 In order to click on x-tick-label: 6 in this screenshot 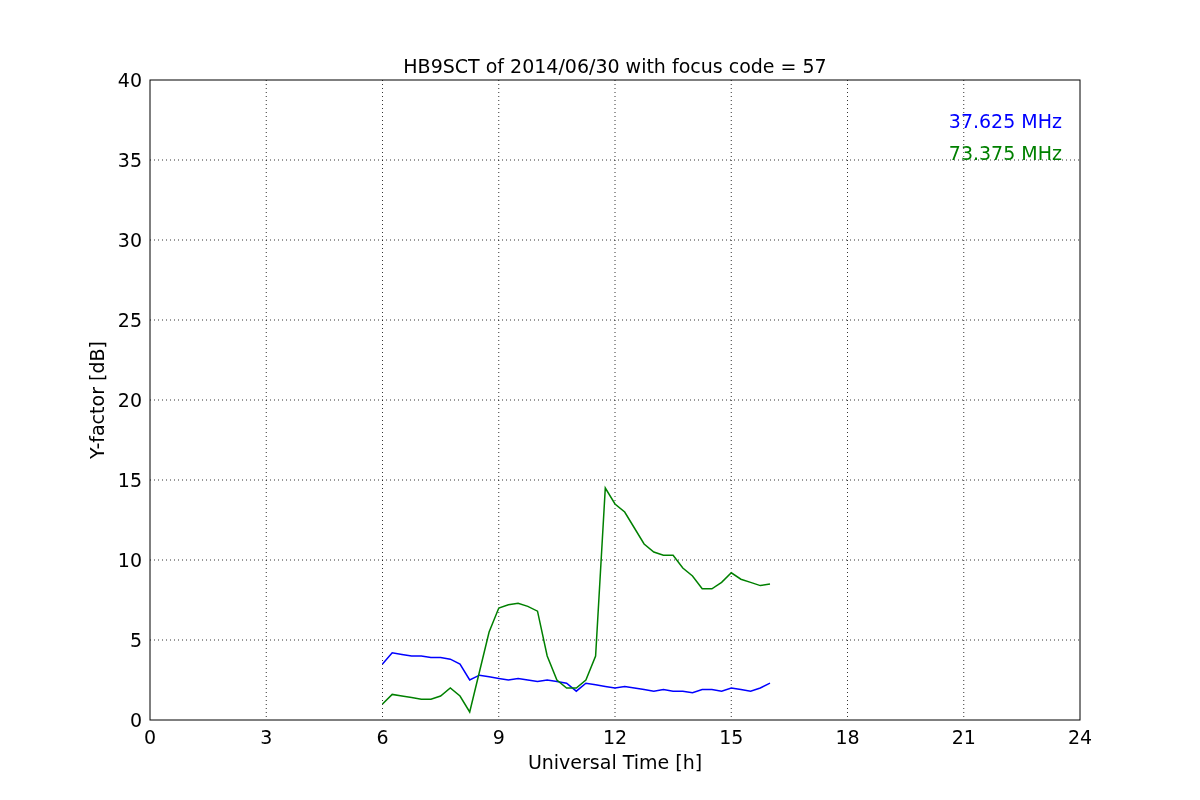, I will do `click(382, 737)`.